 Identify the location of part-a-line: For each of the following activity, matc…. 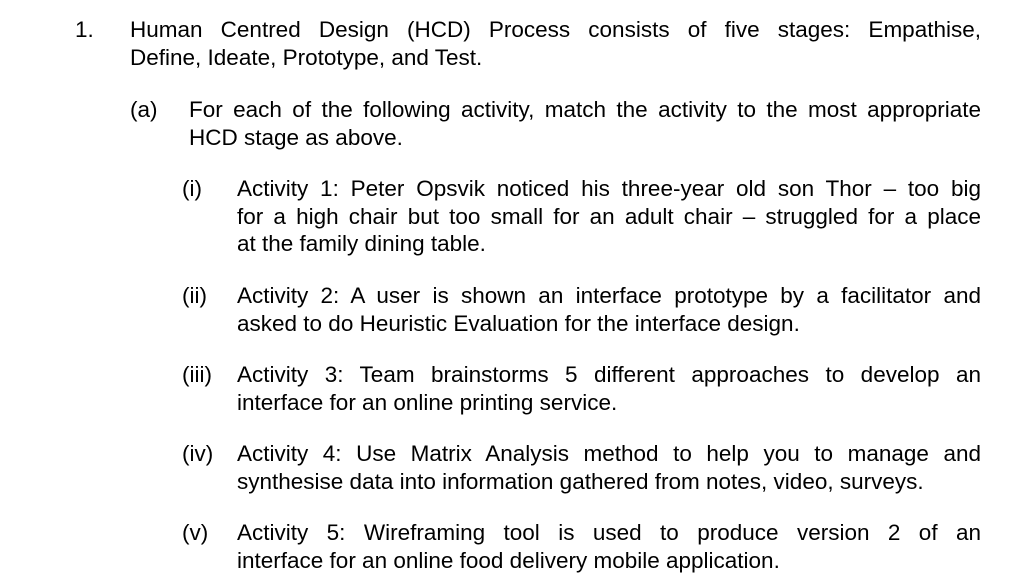
(585, 109).